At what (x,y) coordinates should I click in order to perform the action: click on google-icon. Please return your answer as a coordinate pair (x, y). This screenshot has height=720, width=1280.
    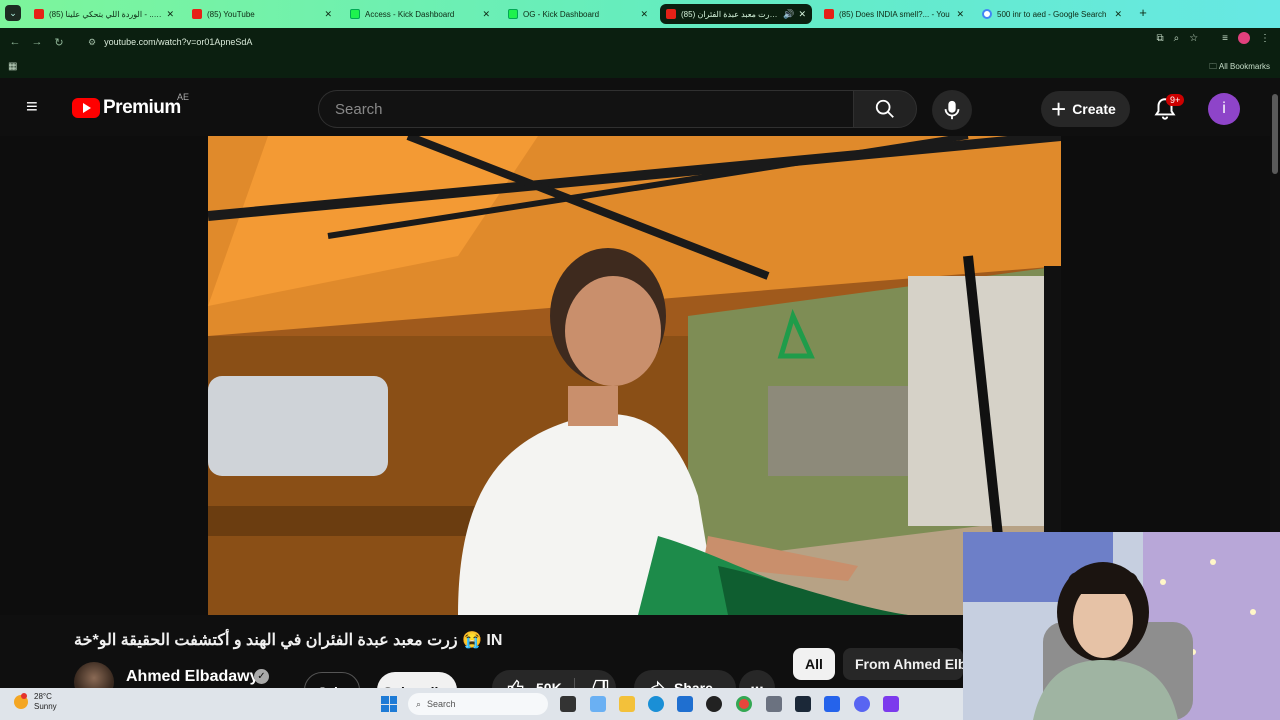
    Looking at the image, I should click on (987, 14).